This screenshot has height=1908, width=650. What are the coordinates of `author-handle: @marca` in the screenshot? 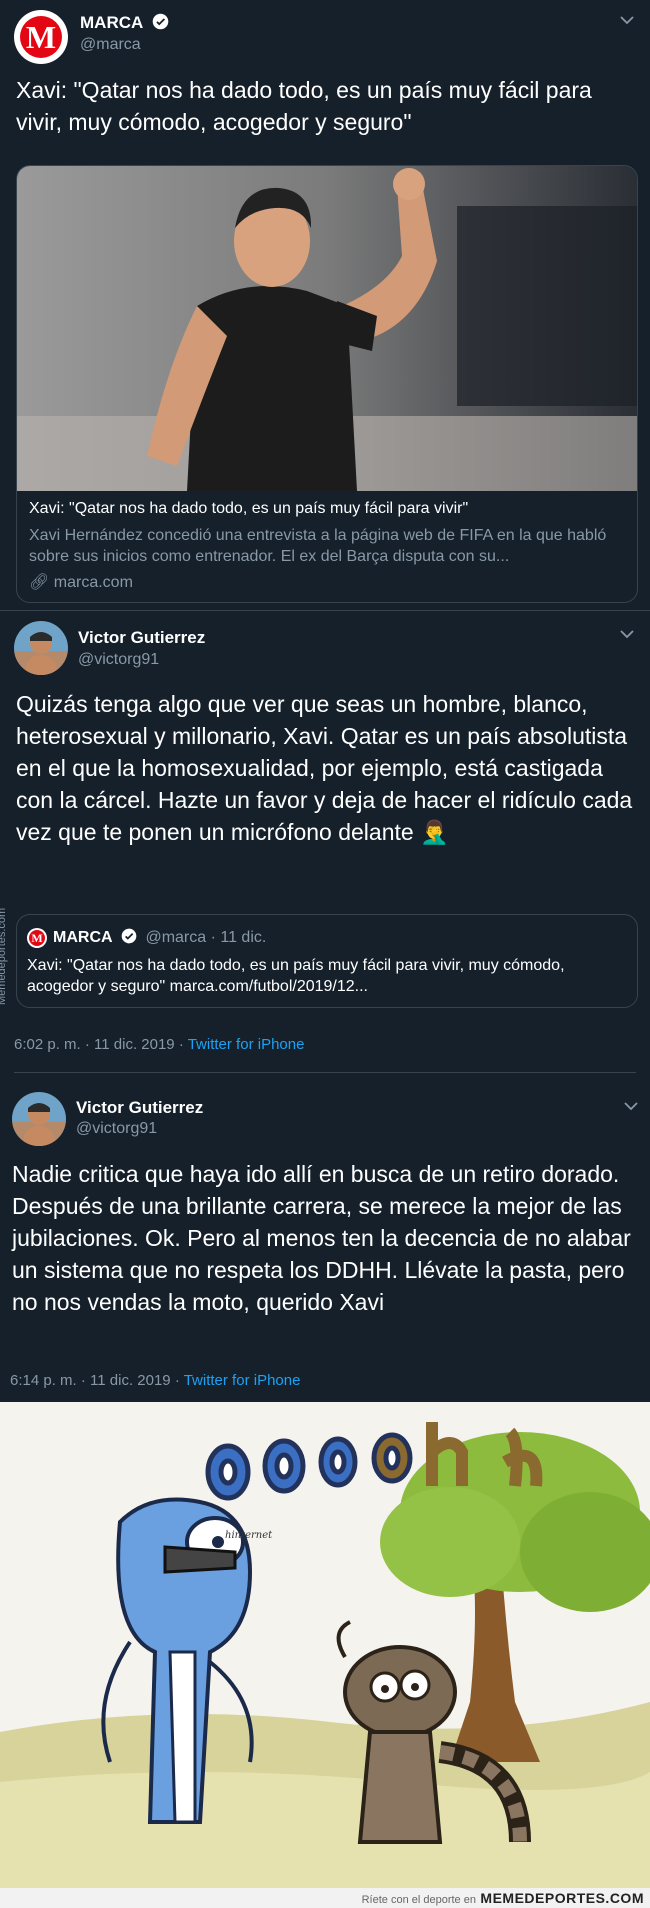 It's located at (110, 45).